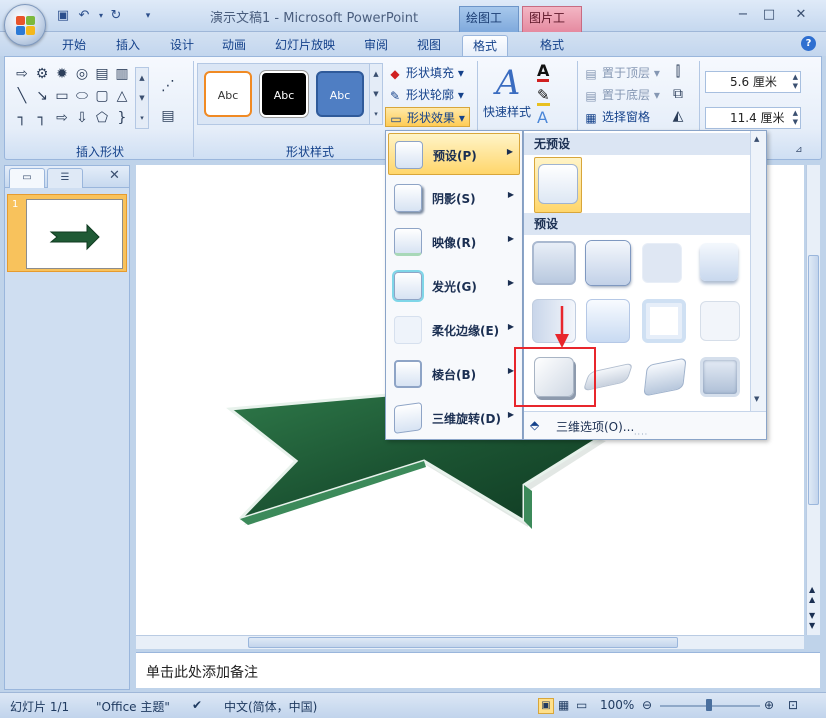 Image resolution: width=826 pixels, height=718 pixels. Describe the element at coordinates (102, 74) in the screenshot. I see `shape-textbox-icon: ▤` at that location.